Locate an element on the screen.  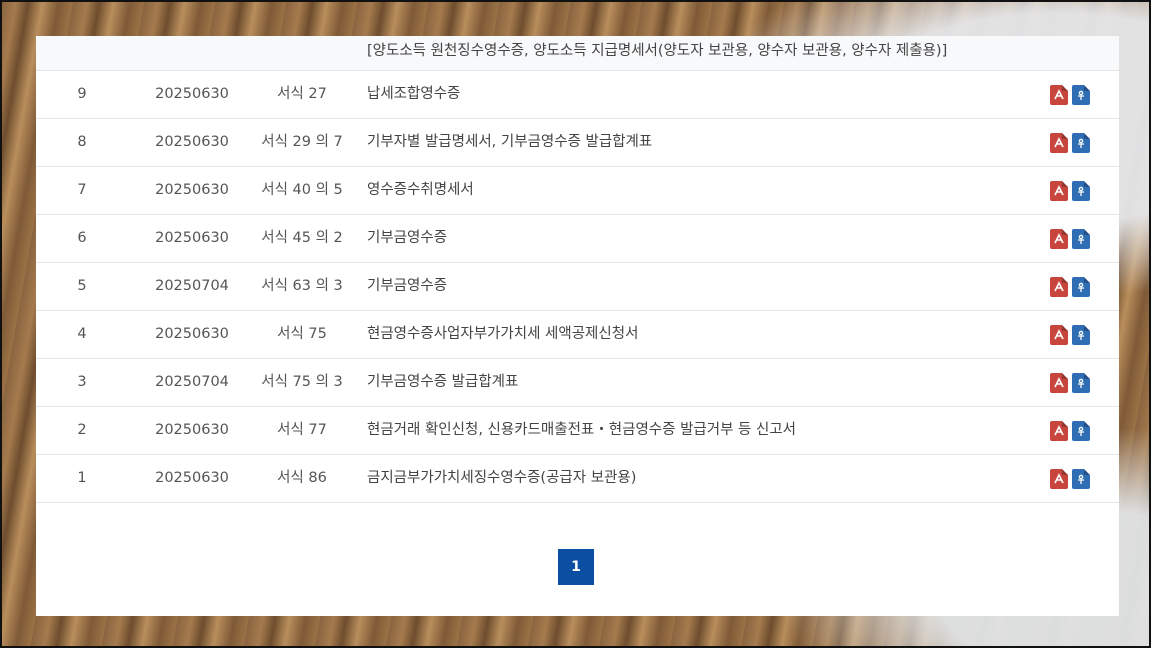
row-number: 5 is located at coordinates (82, 286).